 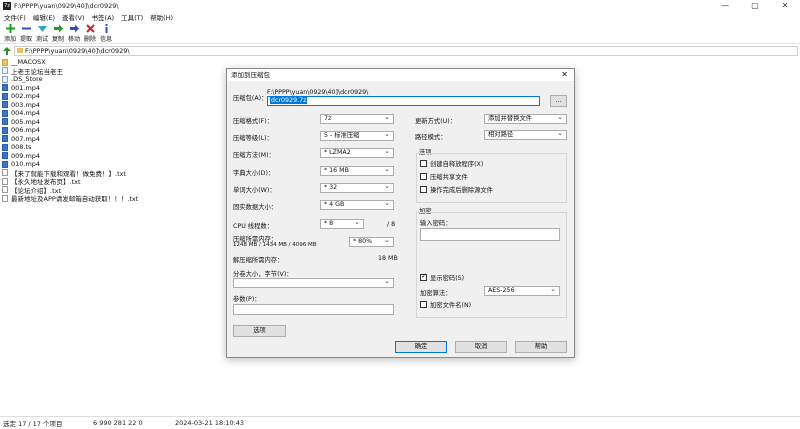 I want to click on menu-bookmarks: 书签(A), so click(x=103, y=17).